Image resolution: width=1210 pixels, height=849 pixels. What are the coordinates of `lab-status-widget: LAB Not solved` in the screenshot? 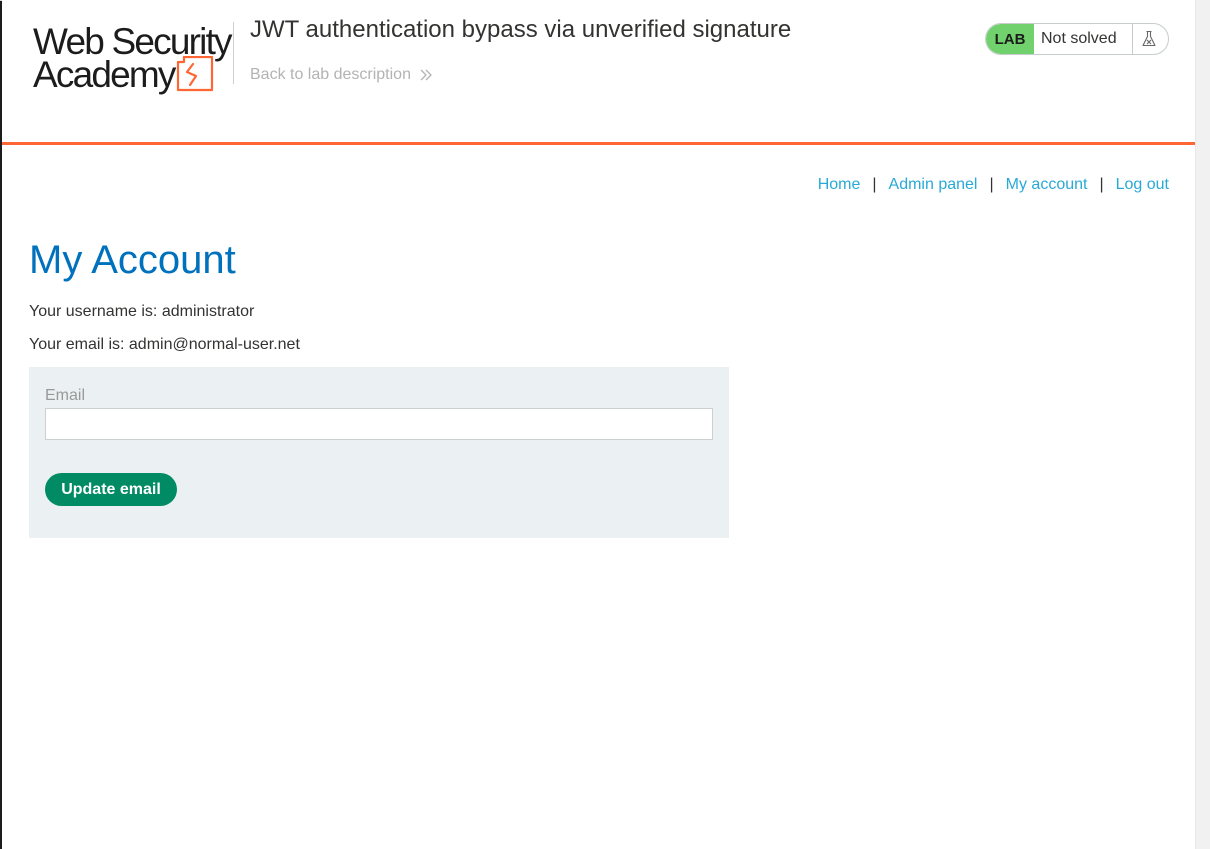 It's located at (1077, 39).